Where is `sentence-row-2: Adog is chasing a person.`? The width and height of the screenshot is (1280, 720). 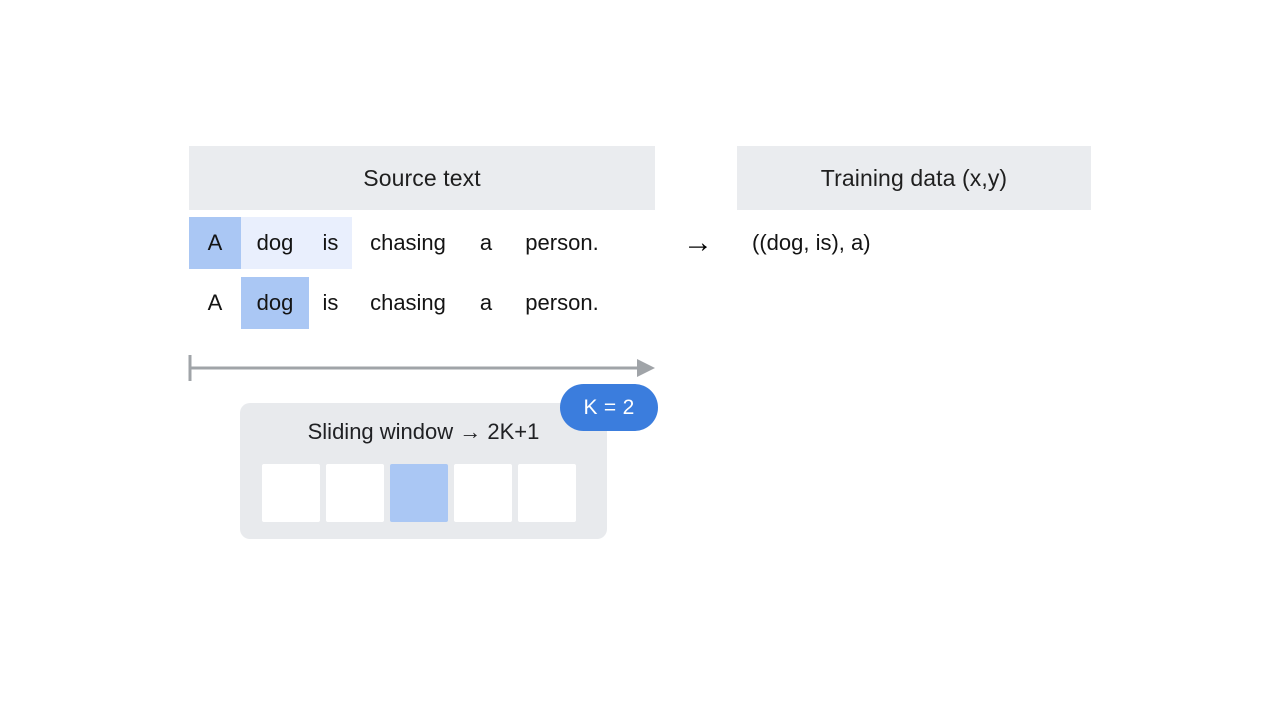
sentence-row-2: Adog is chasing a person. is located at coordinates (402, 303).